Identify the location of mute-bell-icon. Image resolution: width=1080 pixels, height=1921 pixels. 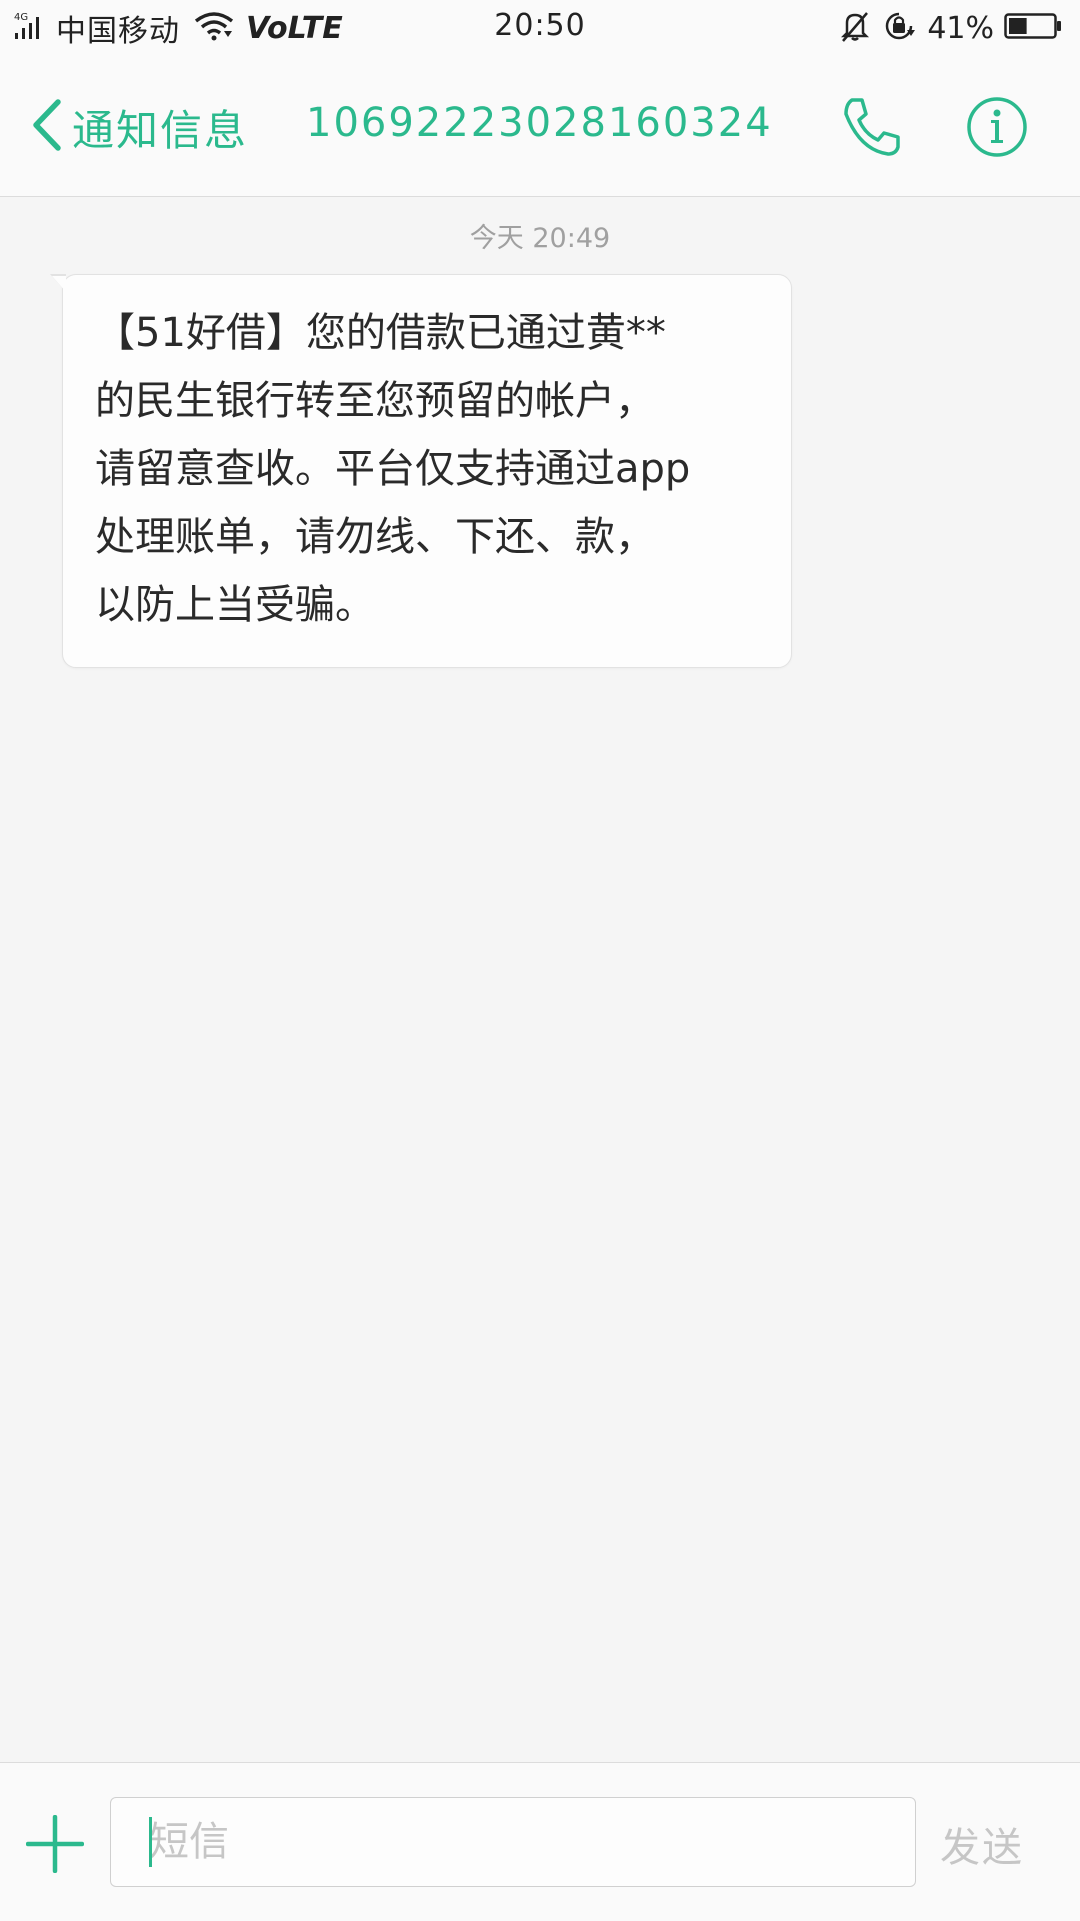
(855, 28).